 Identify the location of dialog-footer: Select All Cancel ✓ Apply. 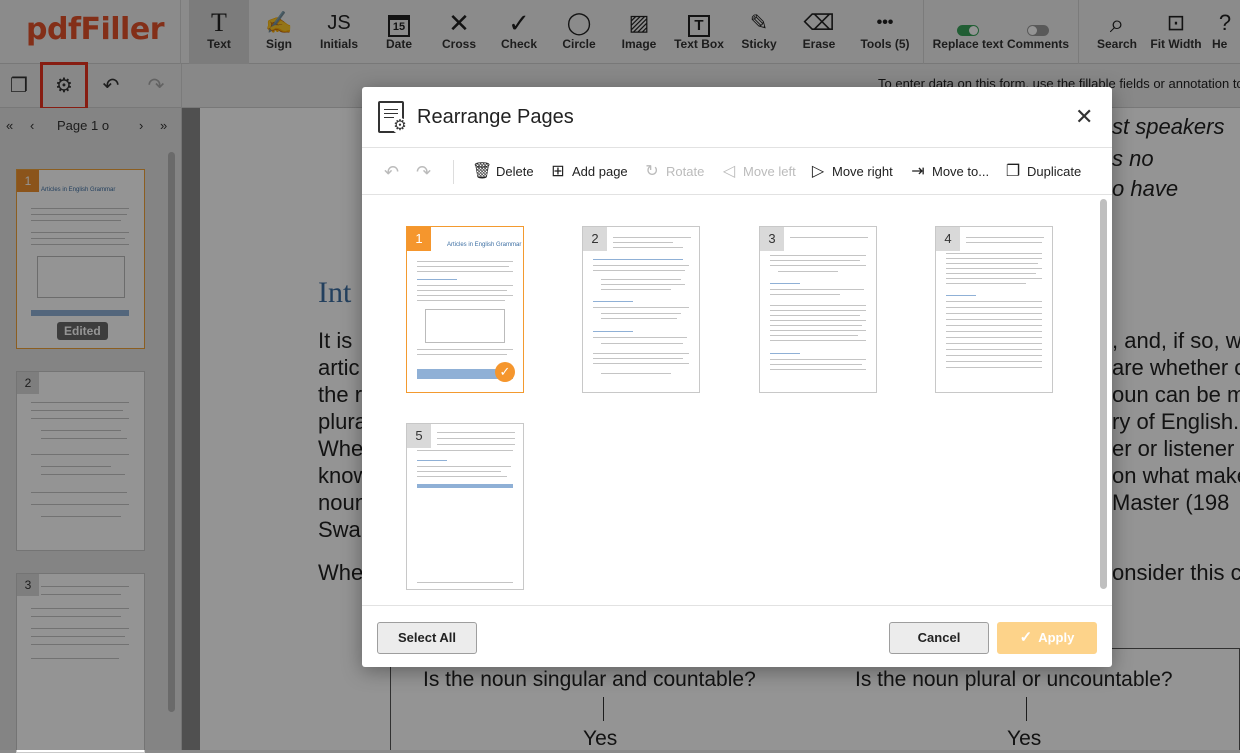
(737, 636).